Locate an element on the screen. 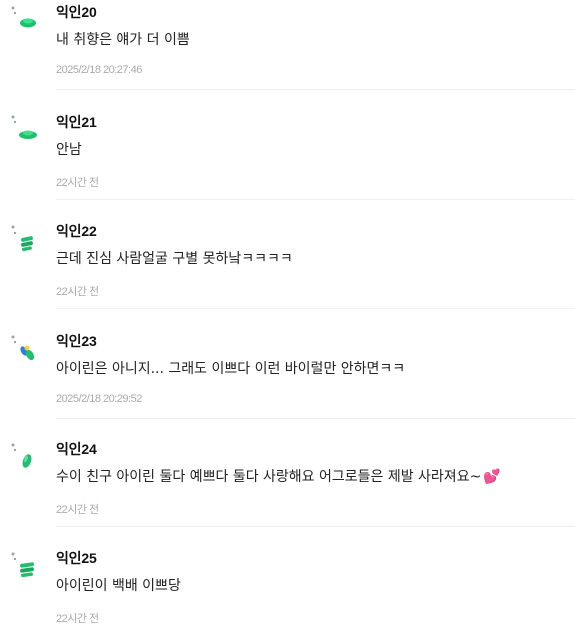 Image resolution: width=575 pixels, height=632 pixels. comment-text-content: 아이린은 아니지... 그래도 이쁘다 이런 바이럴만 안하면ㅋㅋ is located at coordinates (231, 369).